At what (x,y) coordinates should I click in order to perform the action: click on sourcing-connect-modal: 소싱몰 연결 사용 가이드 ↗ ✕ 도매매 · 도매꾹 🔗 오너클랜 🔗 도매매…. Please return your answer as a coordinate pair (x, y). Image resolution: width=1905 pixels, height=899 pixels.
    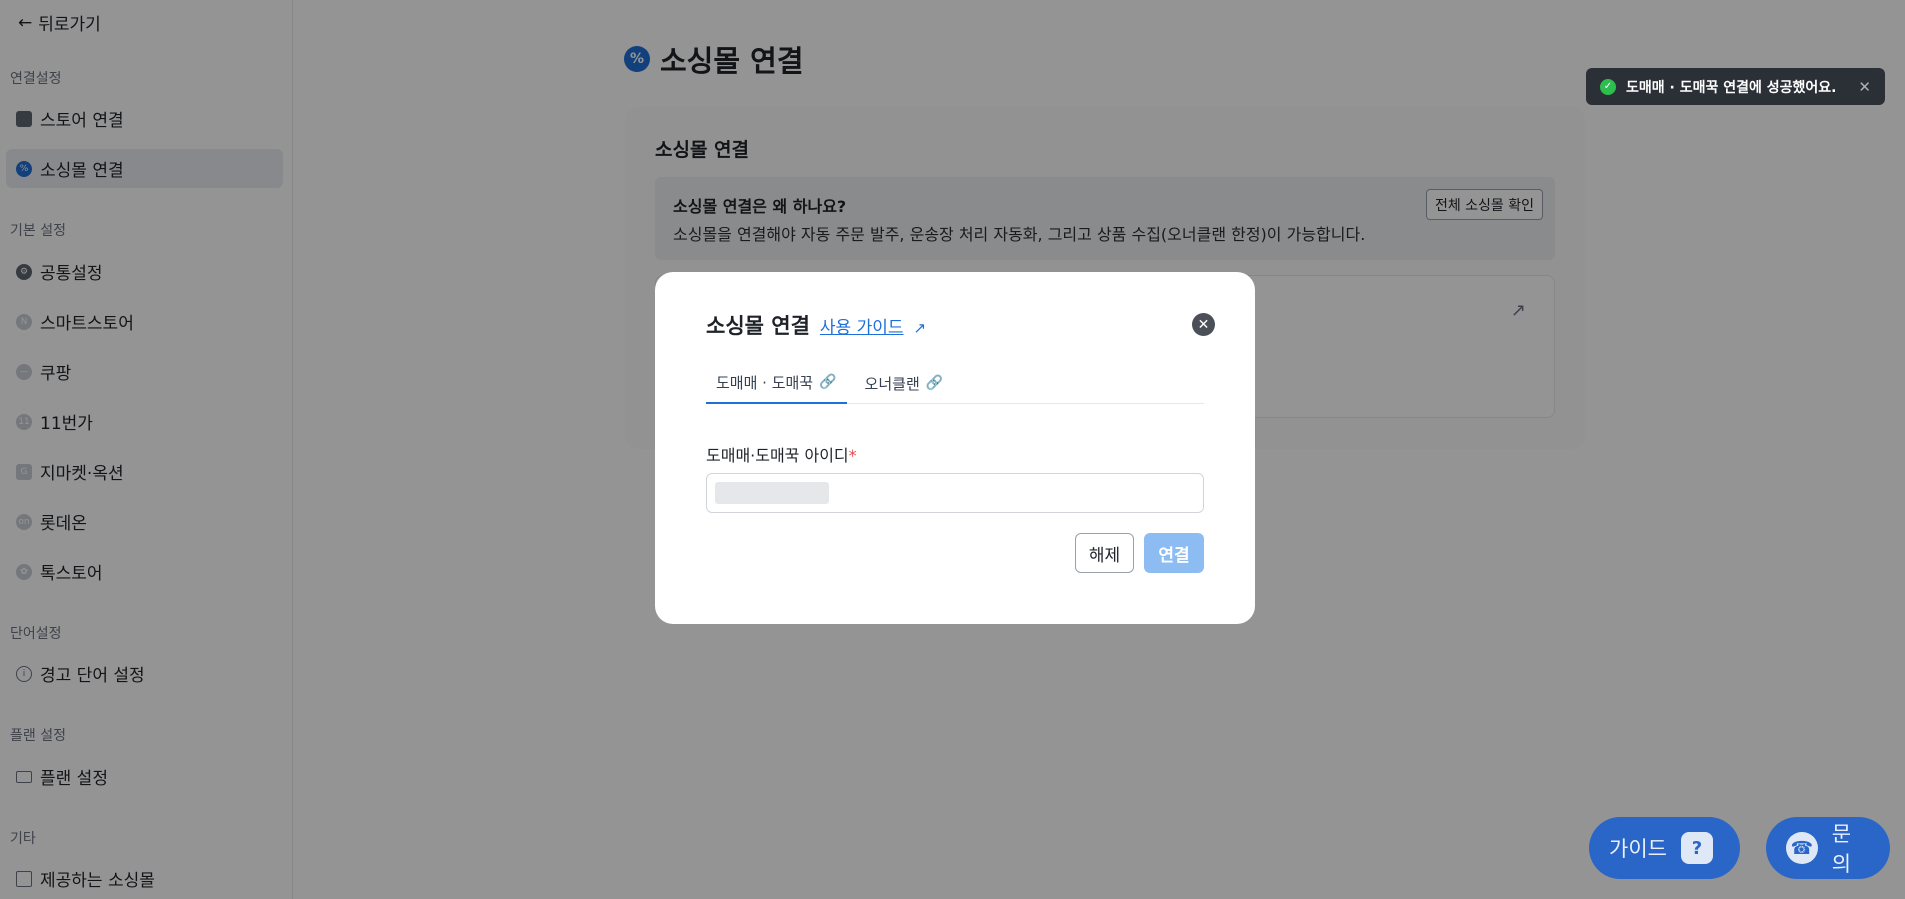
    Looking at the image, I should click on (955, 448).